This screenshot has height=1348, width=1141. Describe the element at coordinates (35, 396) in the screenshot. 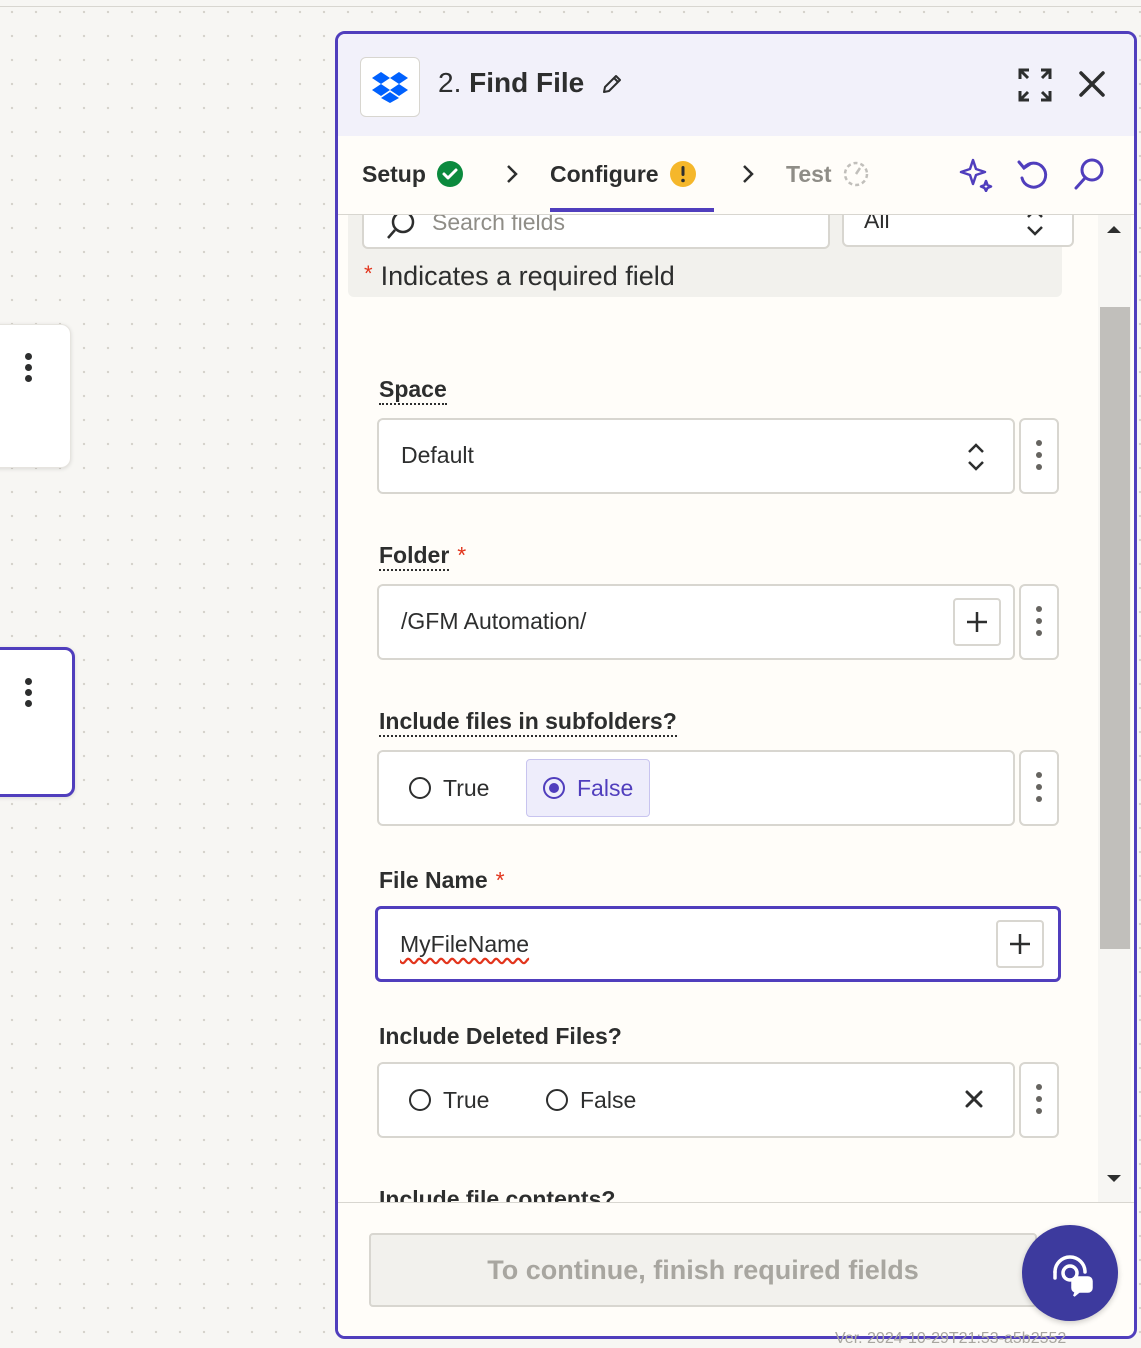

I see `canvas-step-card` at that location.